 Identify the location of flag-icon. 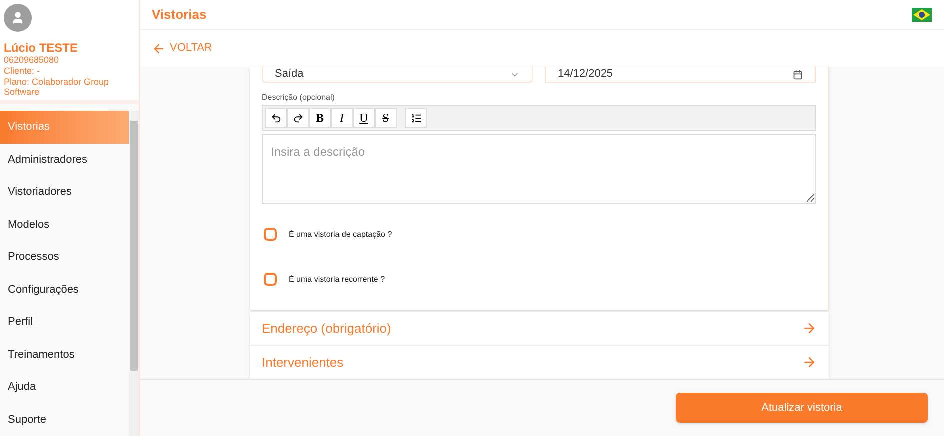
(922, 15).